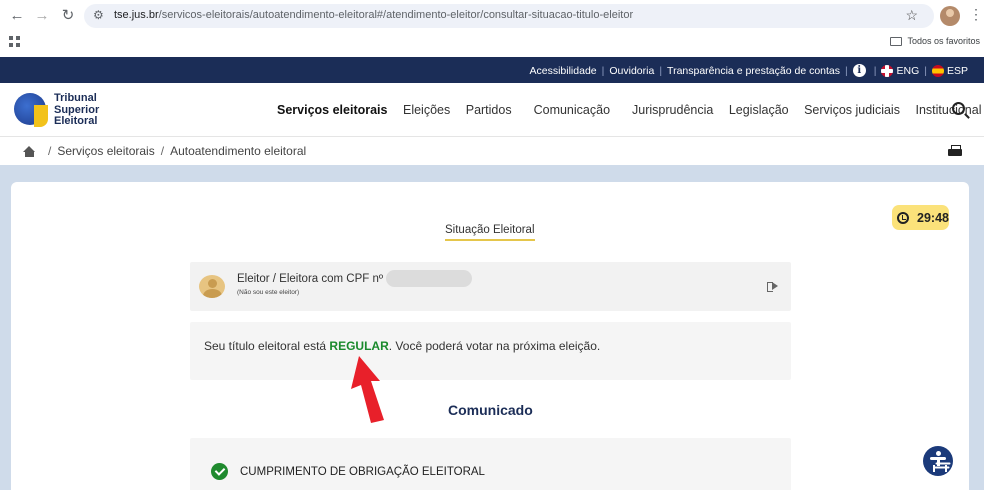 Image resolution: width=984 pixels, height=490 pixels. What do you see at coordinates (955, 151) in the screenshot?
I see `print-icon` at bounding box center [955, 151].